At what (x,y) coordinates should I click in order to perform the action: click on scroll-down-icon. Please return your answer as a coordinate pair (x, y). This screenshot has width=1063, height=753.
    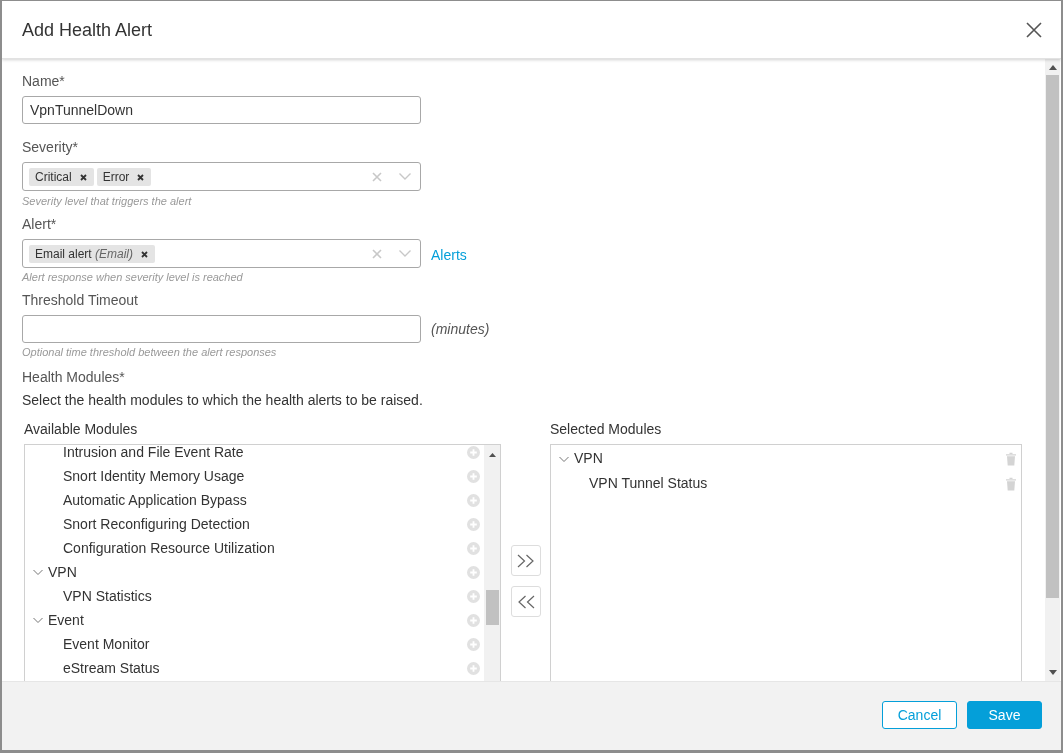
    Looking at the image, I should click on (1052, 672).